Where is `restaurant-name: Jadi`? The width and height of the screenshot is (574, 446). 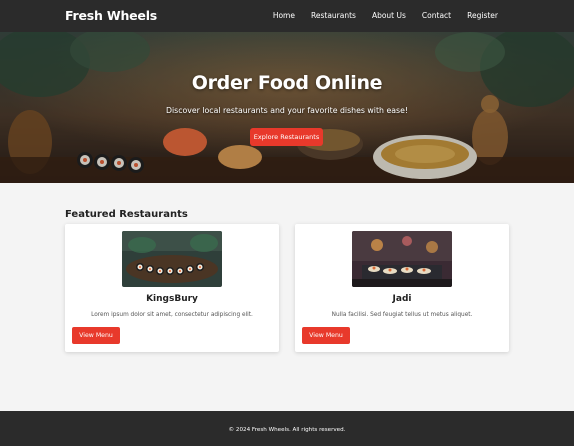 restaurant-name: Jadi is located at coordinates (402, 299).